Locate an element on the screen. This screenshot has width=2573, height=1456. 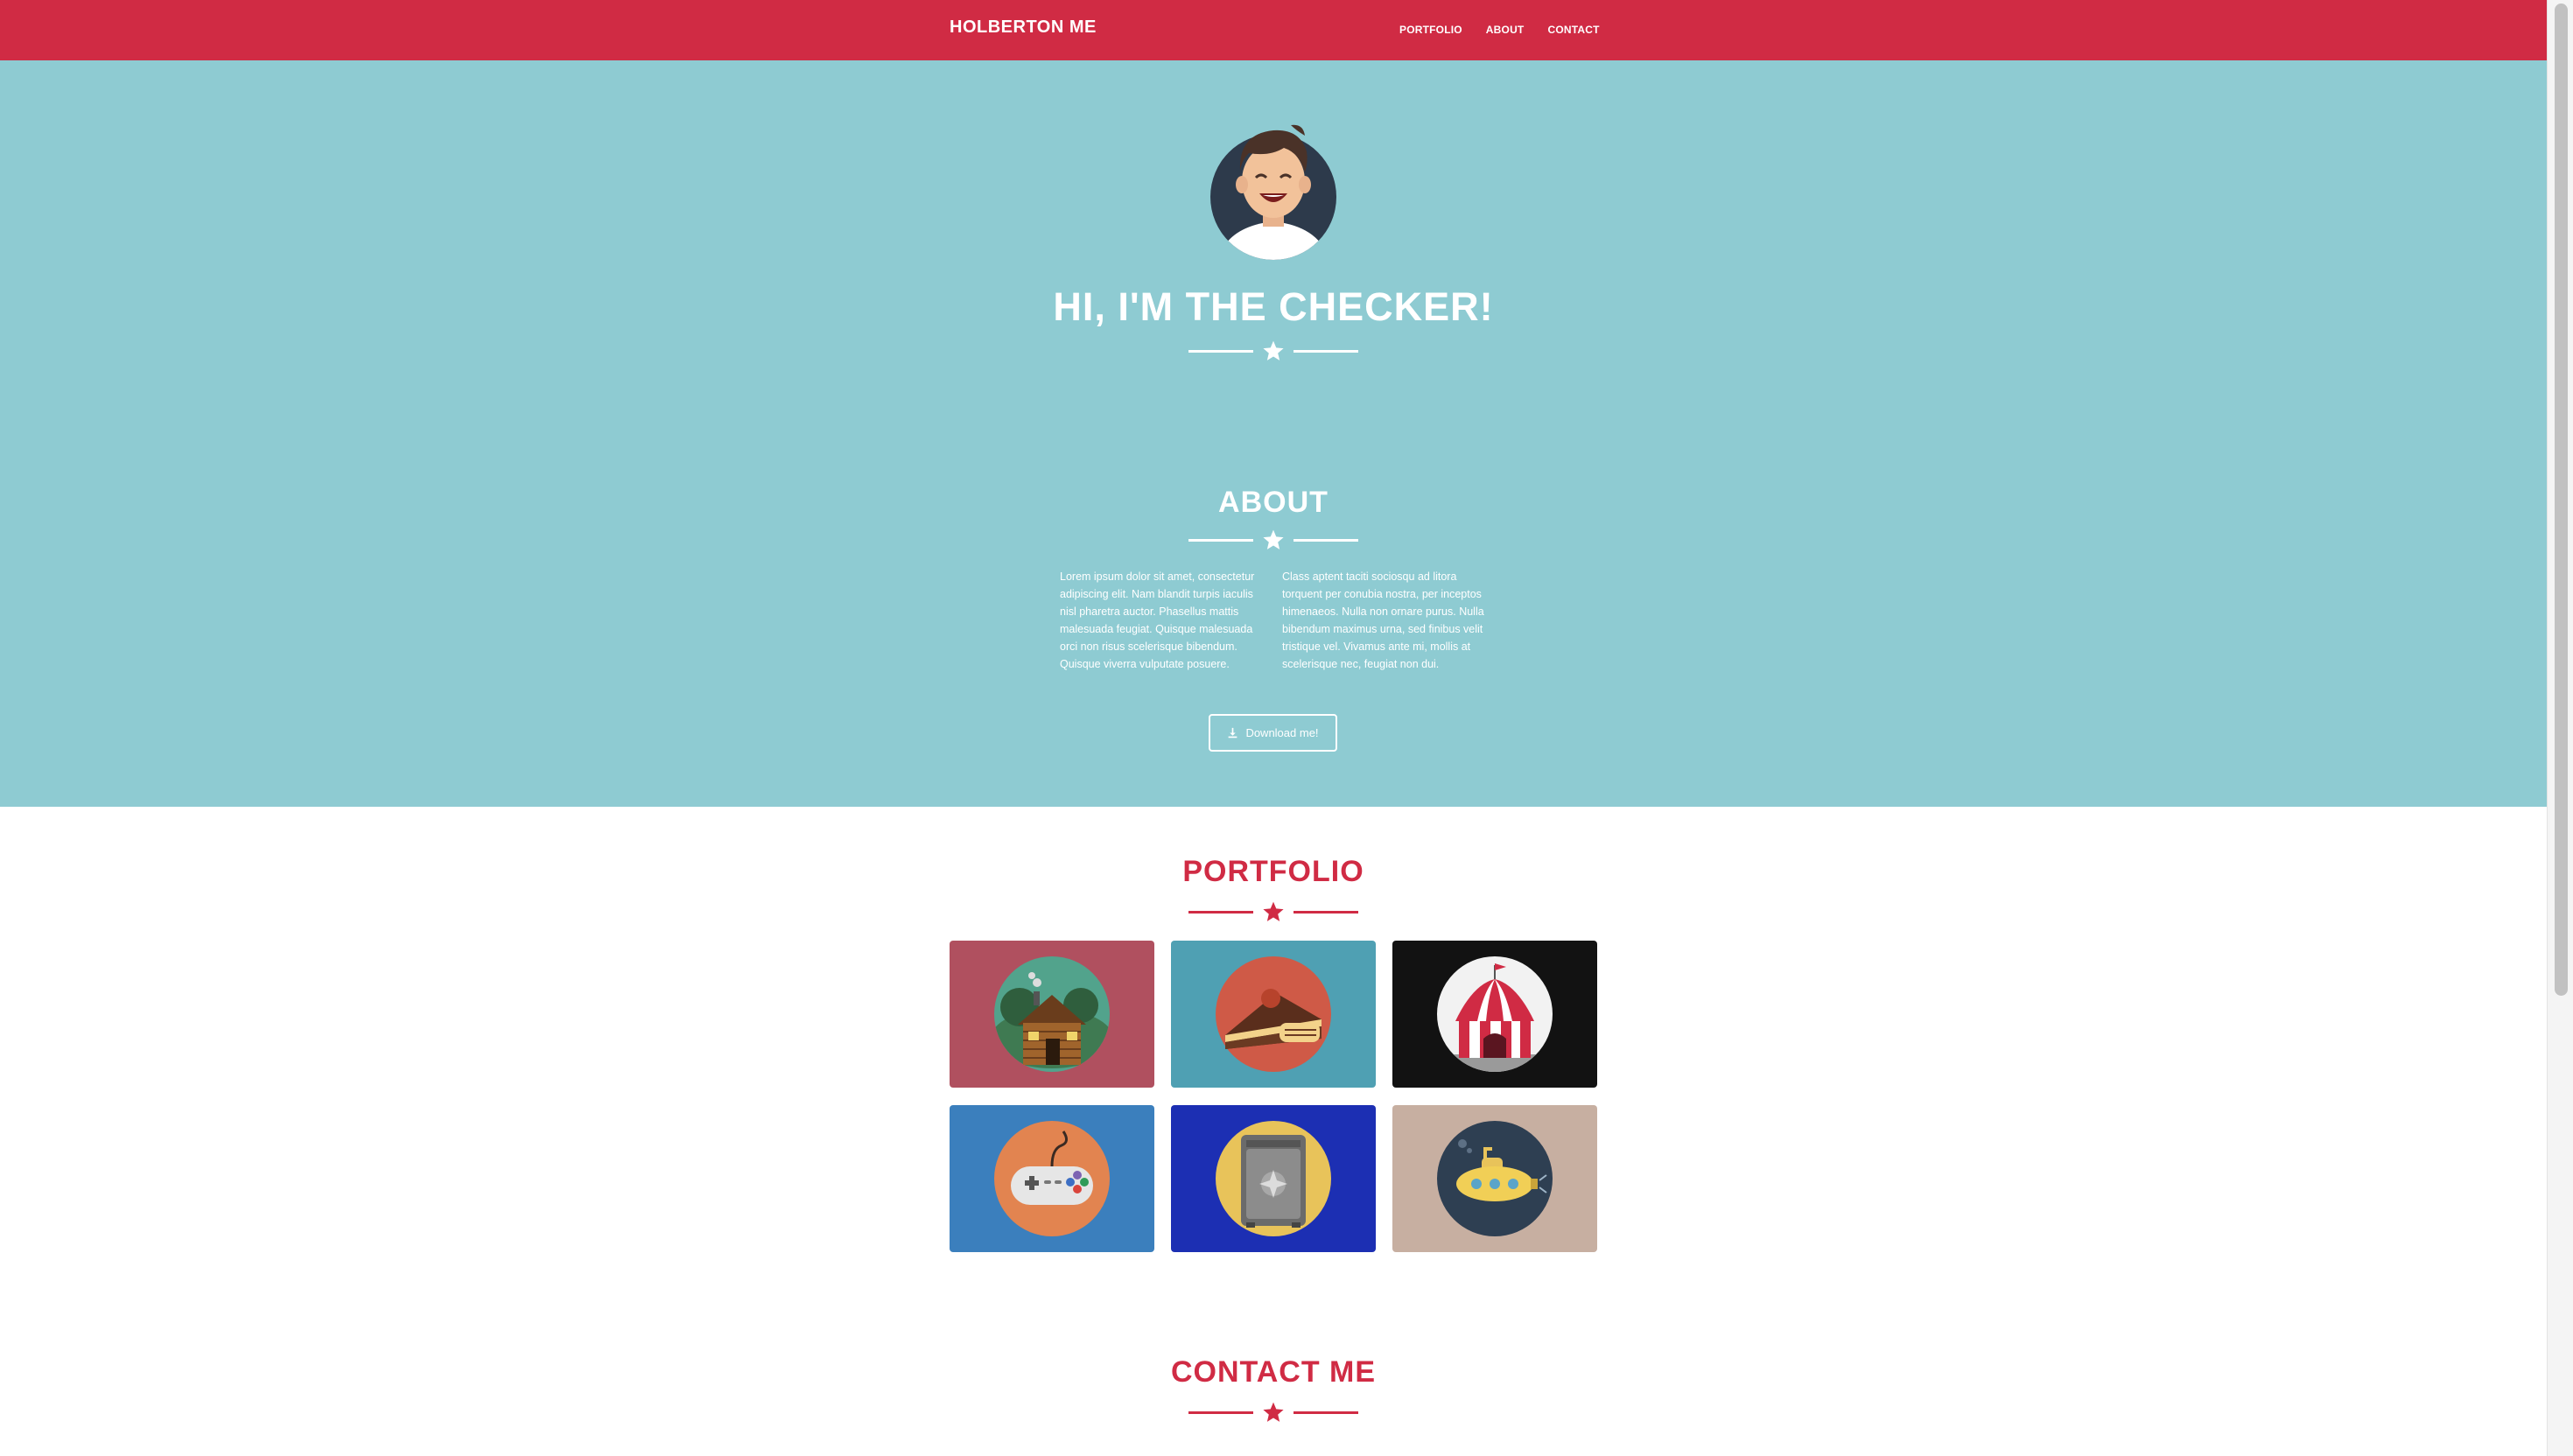
portfolio-item-submarine is located at coordinates (1494, 1178).